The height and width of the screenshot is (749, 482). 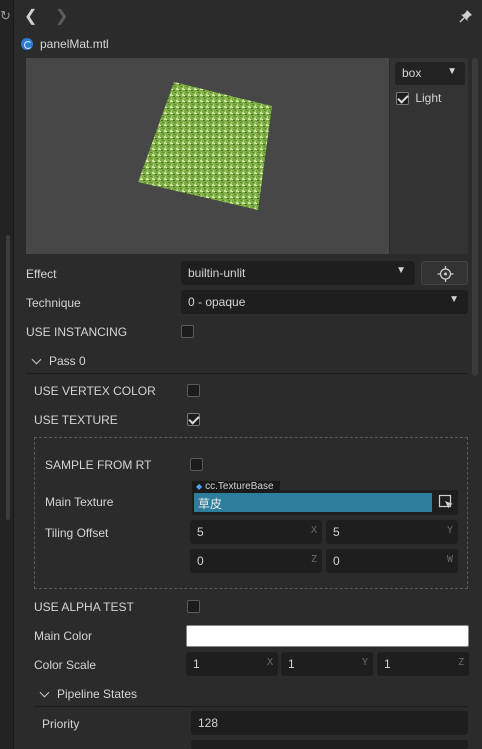 What do you see at coordinates (475, 217) in the screenshot?
I see `inspector-scrollbar` at bounding box center [475, 217].